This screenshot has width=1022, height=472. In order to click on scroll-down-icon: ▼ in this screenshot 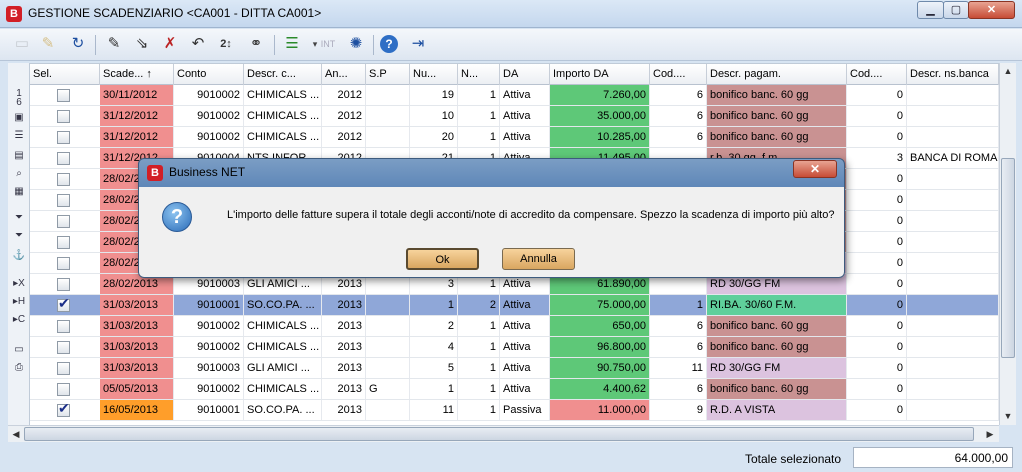, I will do `click(1008, 416)`.